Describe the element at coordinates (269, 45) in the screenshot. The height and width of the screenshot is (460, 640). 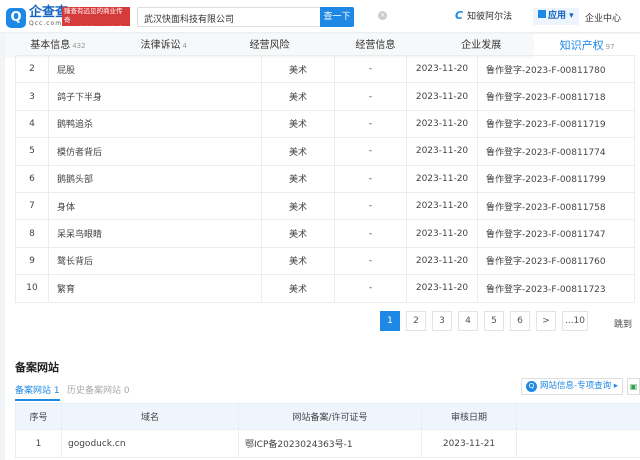
I see `tab-label: 经营风险` at that location.